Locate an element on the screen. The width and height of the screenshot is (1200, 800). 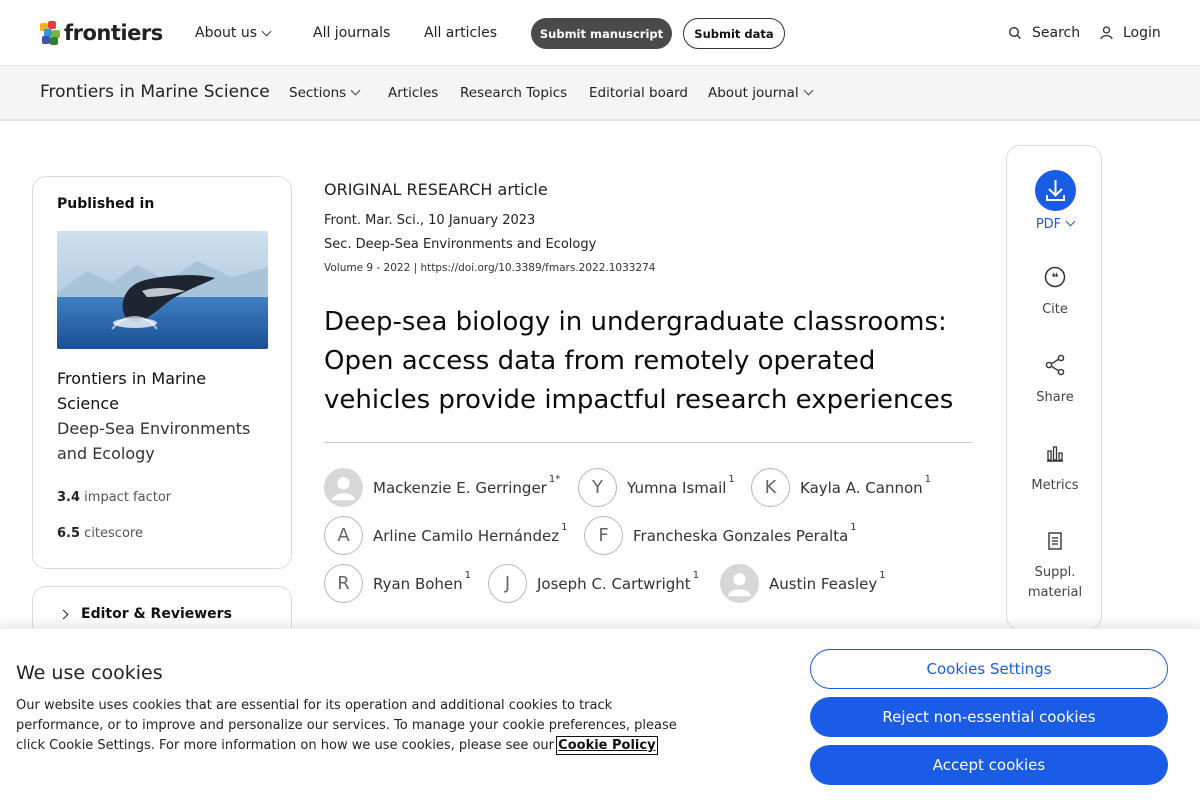
journal-nav-editorial-board-label: Editorial board is located at coordinates (639, 92).